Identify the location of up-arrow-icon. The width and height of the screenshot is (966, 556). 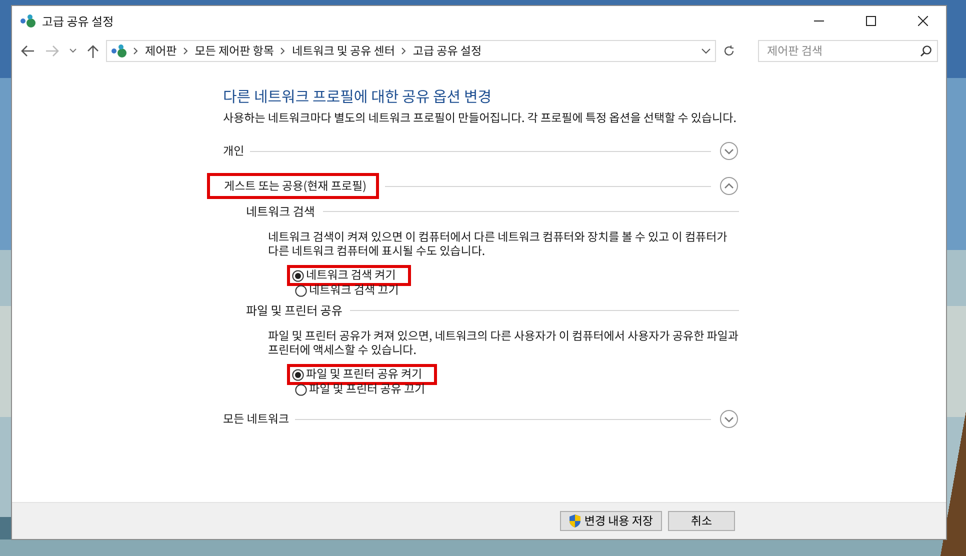
(93, 51).